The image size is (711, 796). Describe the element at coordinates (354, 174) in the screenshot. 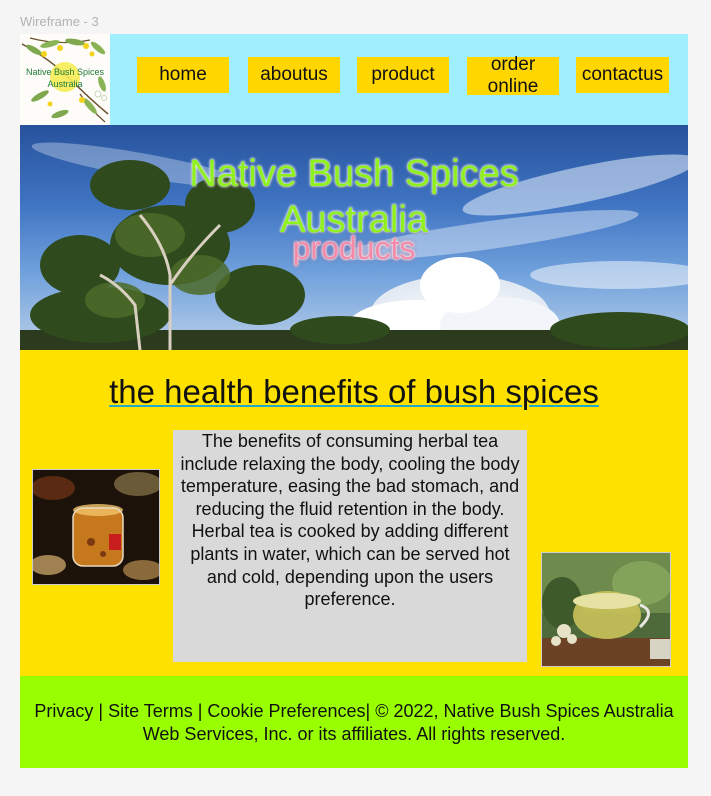

I see `hero-title-line1: Native Bush Spices` at that location.